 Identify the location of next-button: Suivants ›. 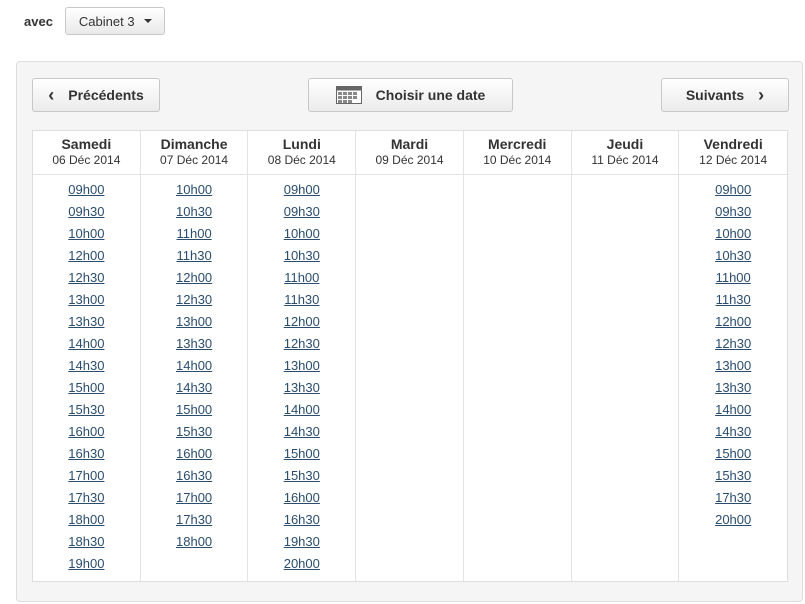
(725, 95).